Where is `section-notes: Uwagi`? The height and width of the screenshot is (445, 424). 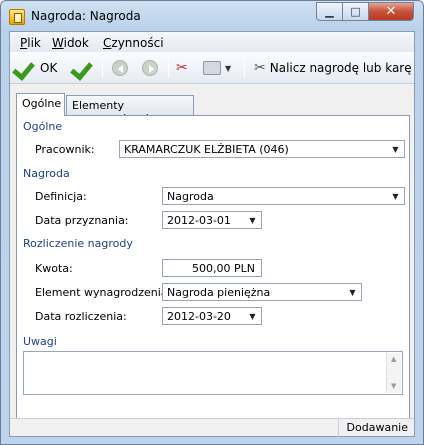 section-notes: Uwagi is located at coordinates (40, 341).